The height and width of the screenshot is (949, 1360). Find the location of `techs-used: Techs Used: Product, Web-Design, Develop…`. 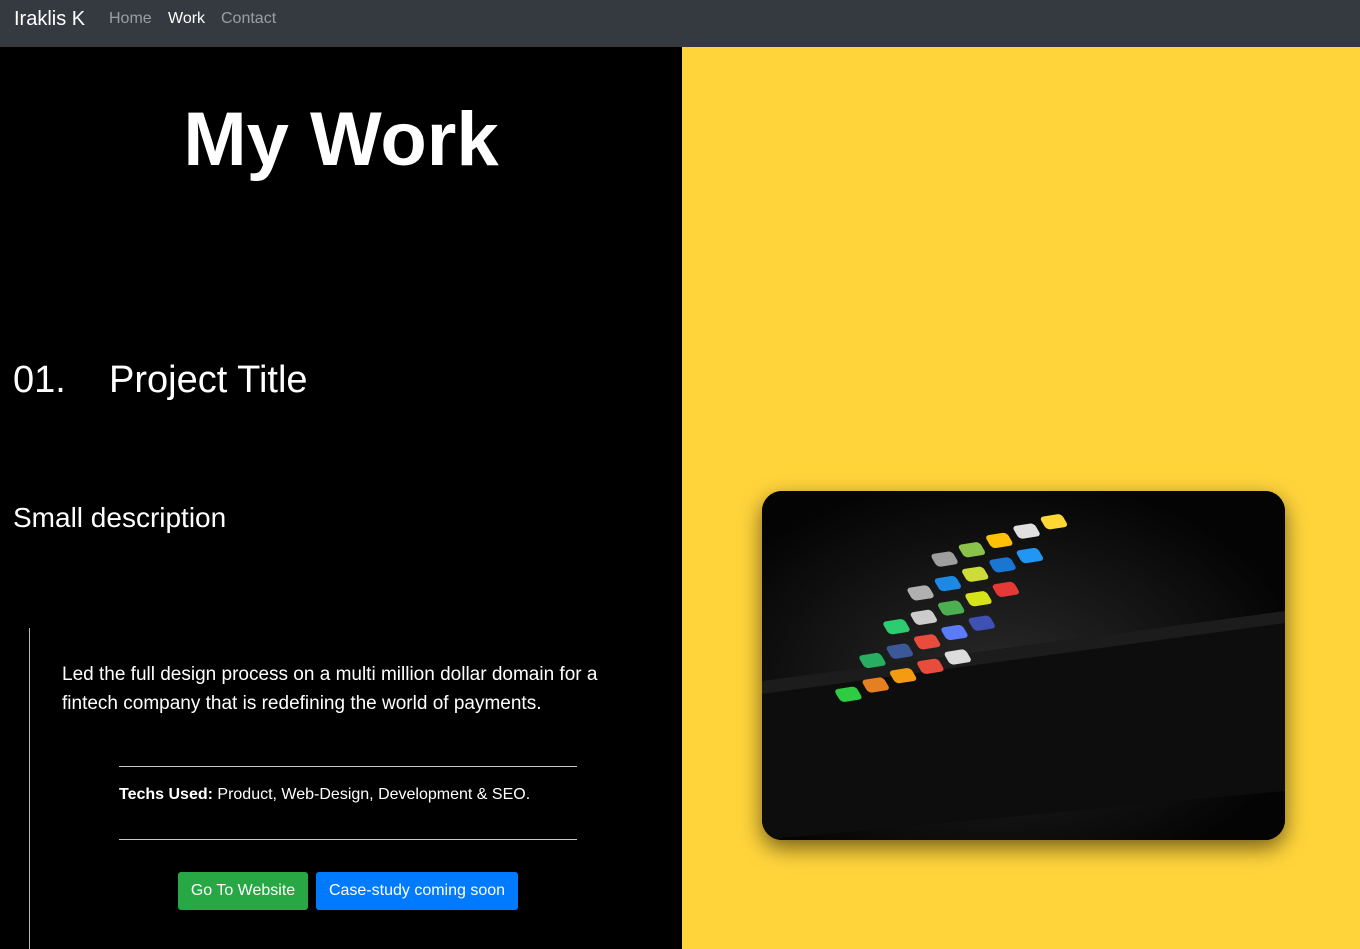

techs-used: Techs Used: Product, Web-Design, Develop… is located at coordinates (324, 795).